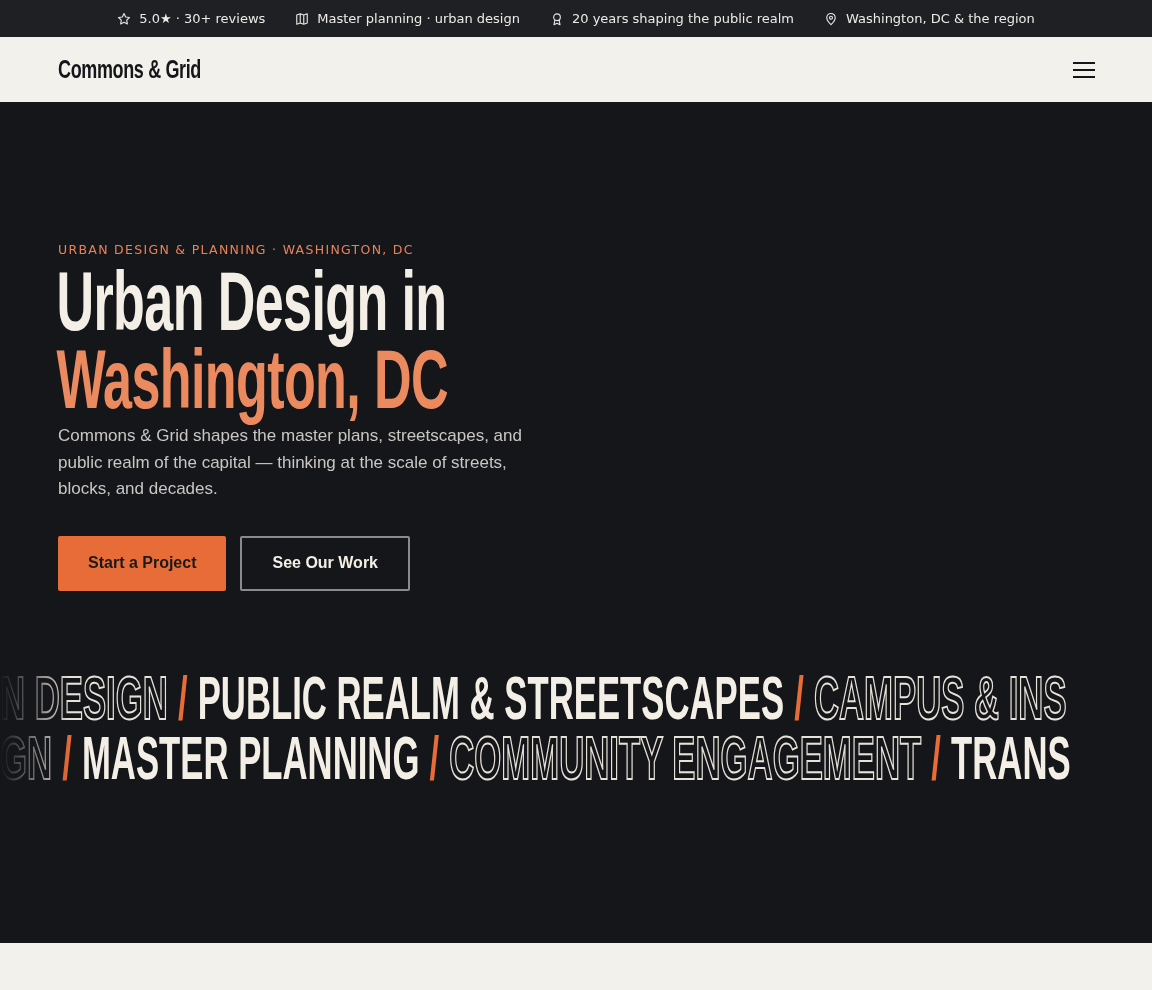  I want to click on star-icon, so click(124, 18).